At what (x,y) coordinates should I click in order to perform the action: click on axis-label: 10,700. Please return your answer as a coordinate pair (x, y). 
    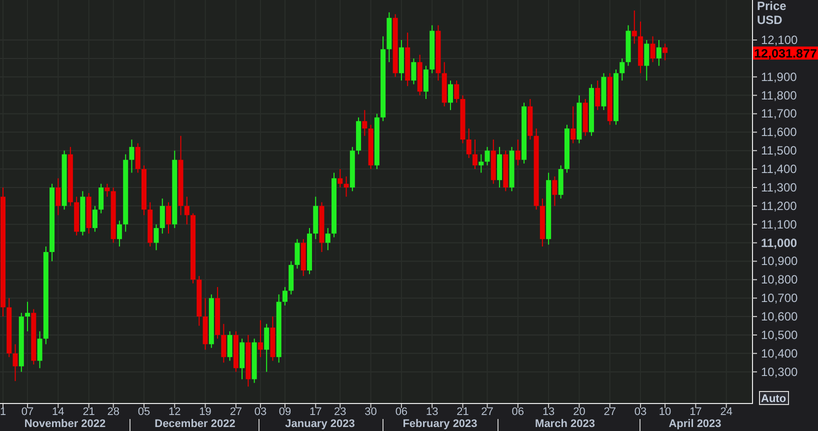
    Looking at the image, I should click on (779, 298).